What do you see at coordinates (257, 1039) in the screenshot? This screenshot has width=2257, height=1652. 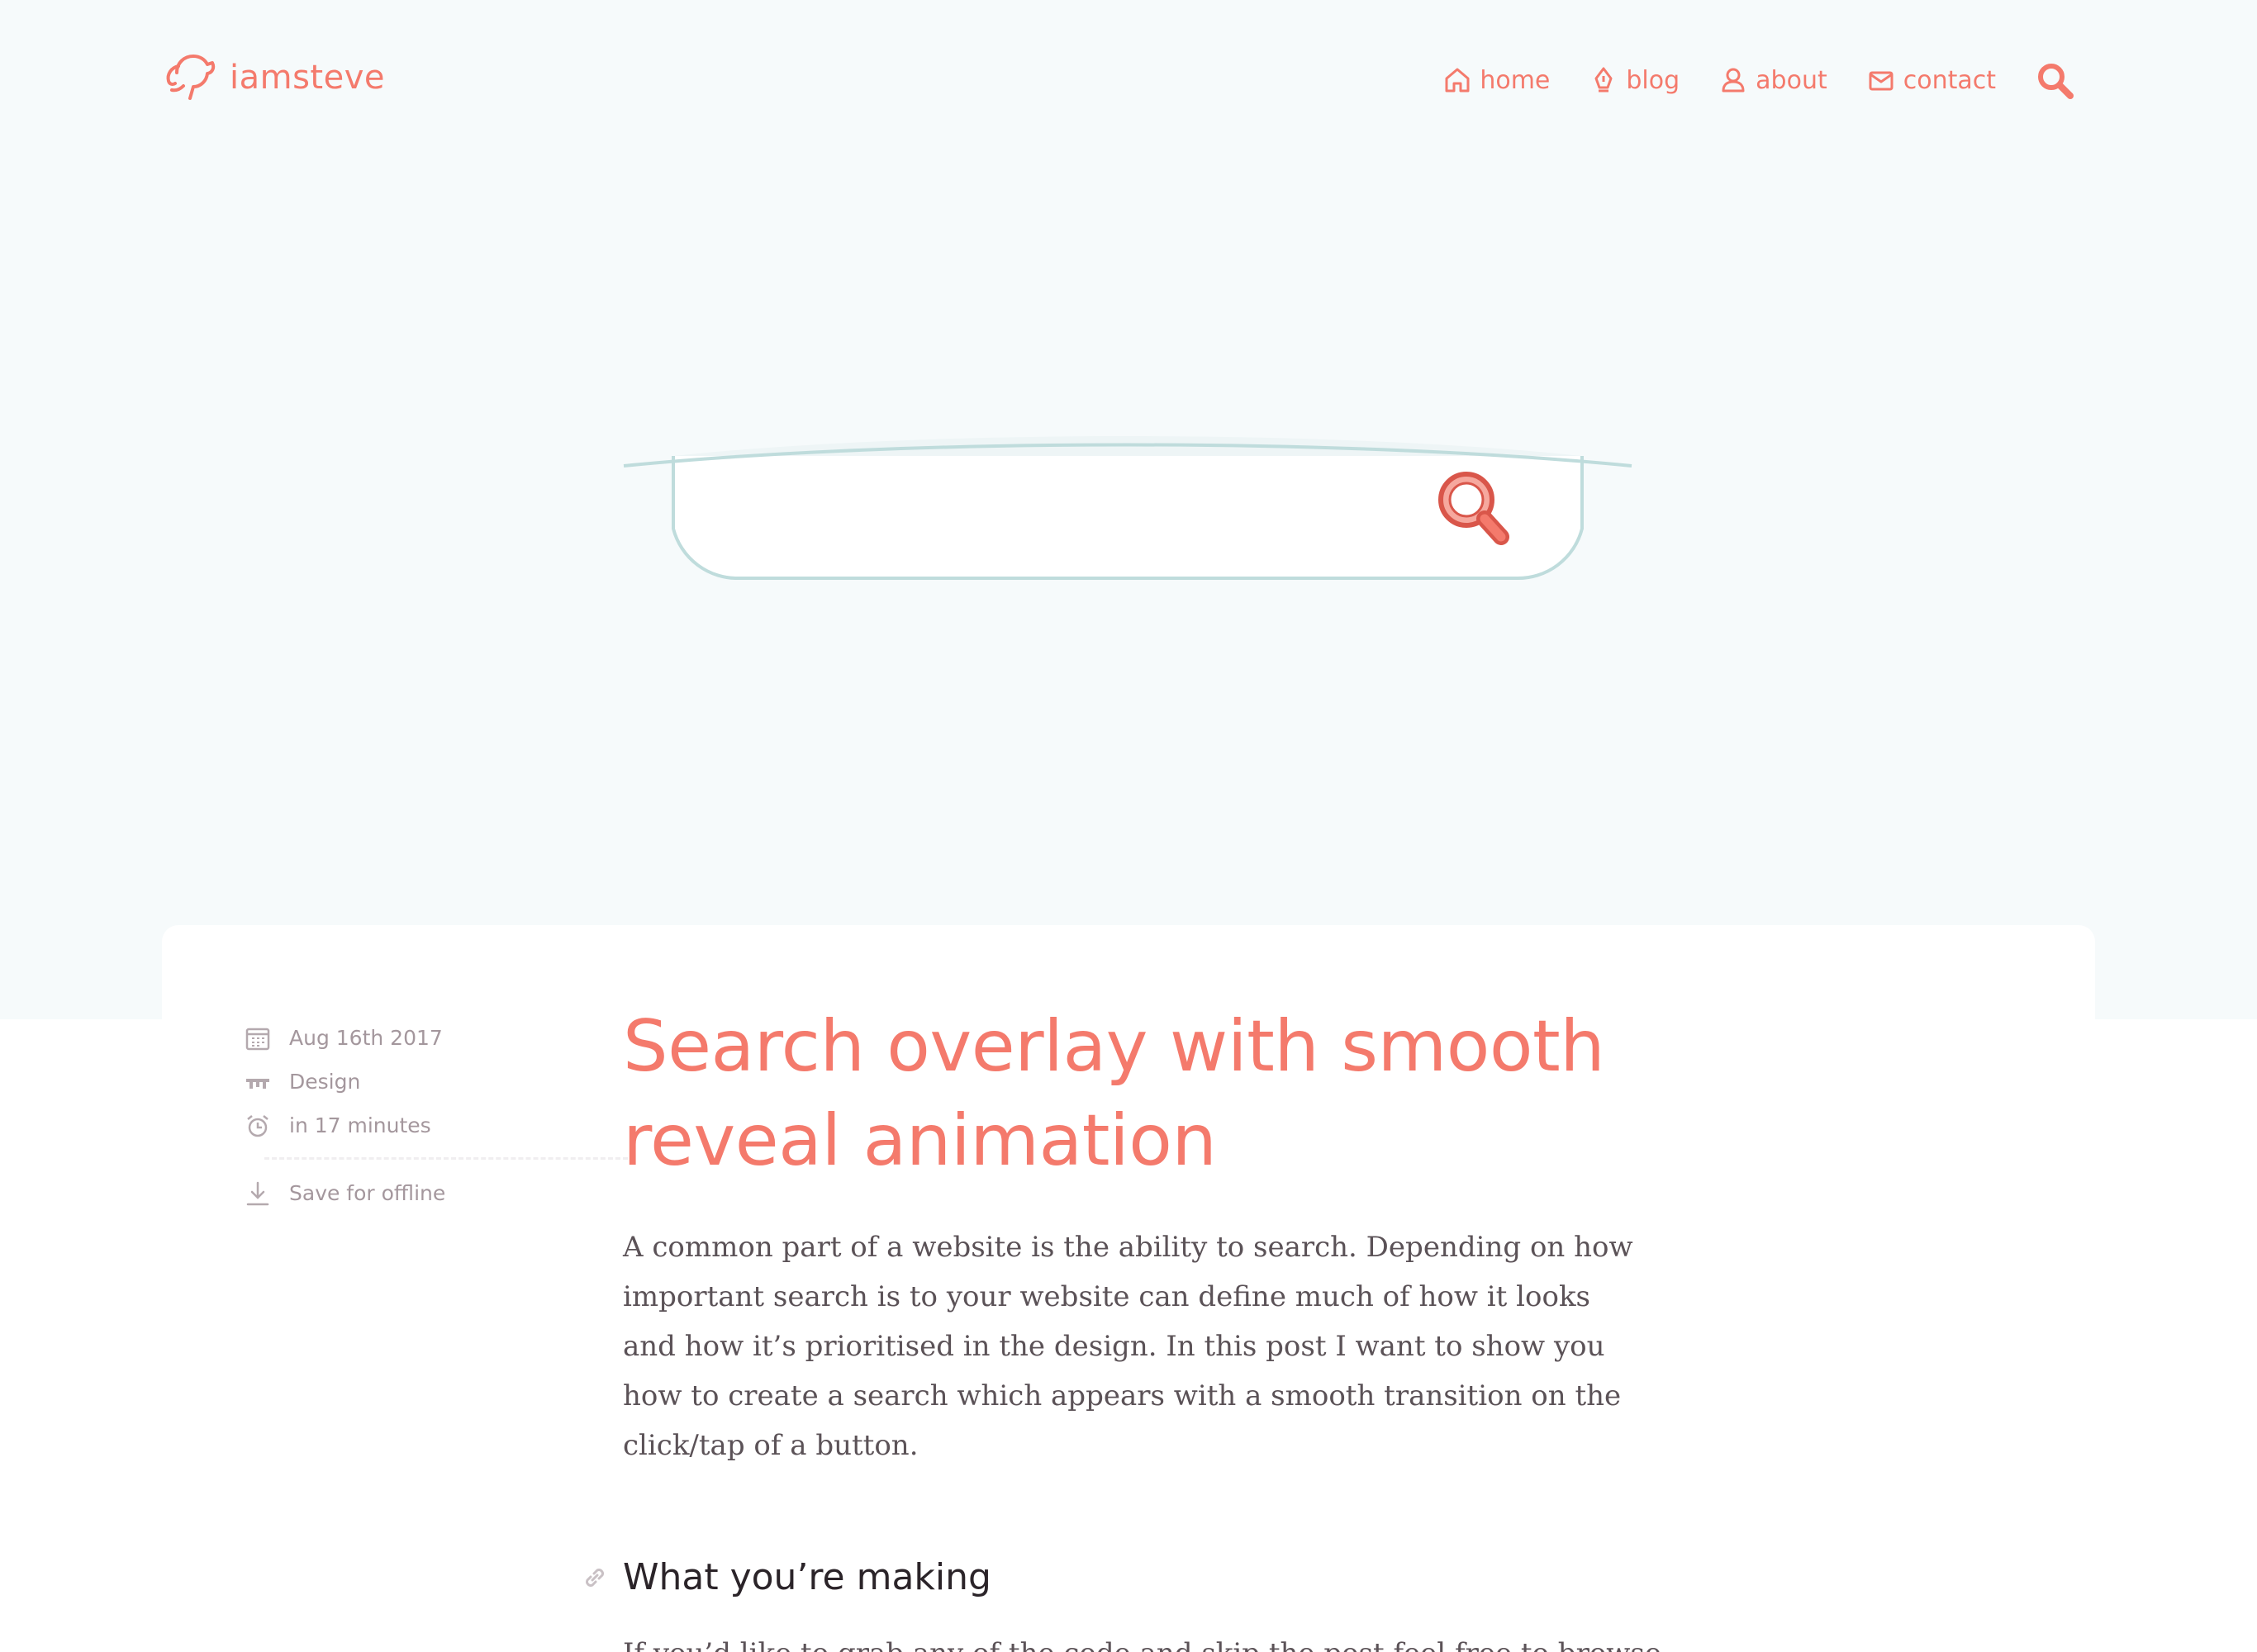 I see `calendar-icon` at bounding box center [257, 1039].